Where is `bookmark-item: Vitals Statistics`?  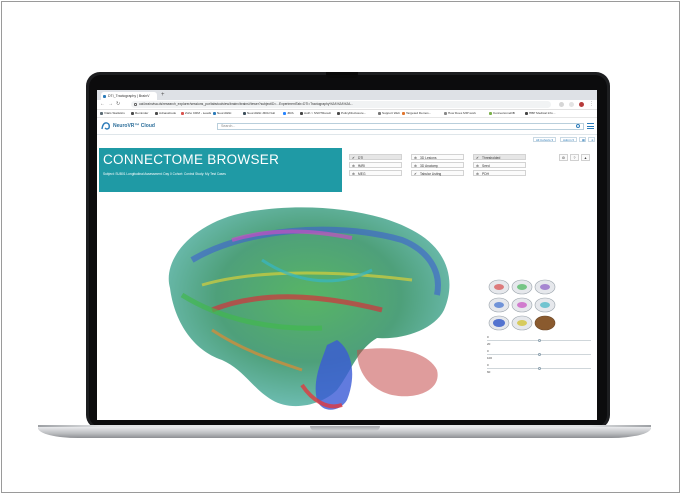 bookmark-item: Vitals Statistics is located at coordinates (112, 113).